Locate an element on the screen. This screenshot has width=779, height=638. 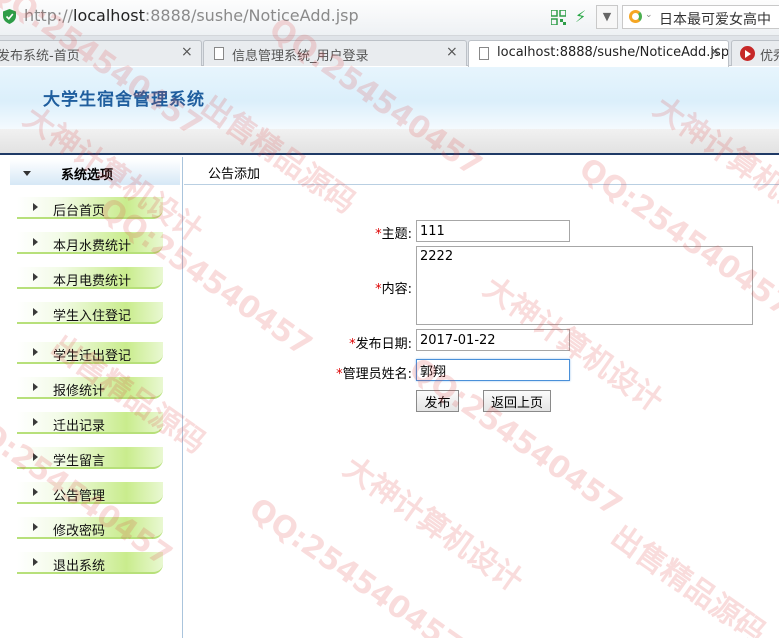
search-engine-icon is located at coordinates (635, 16).